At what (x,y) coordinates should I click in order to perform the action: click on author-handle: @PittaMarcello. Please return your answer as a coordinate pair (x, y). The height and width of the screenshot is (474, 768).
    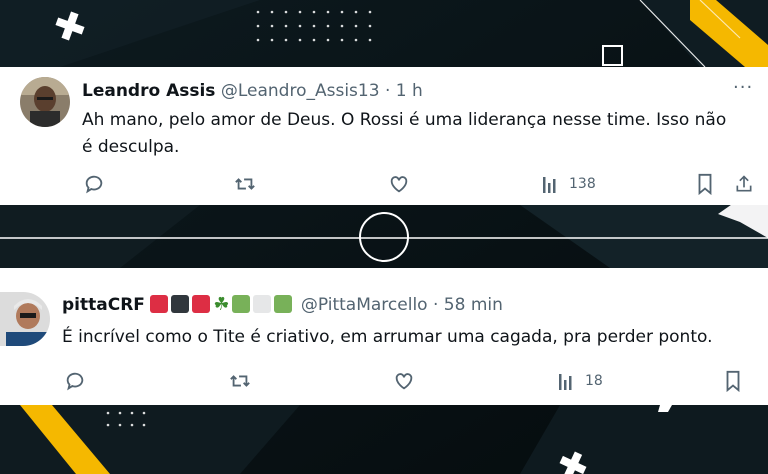
    Looking at the image, I should click on (364, 305).